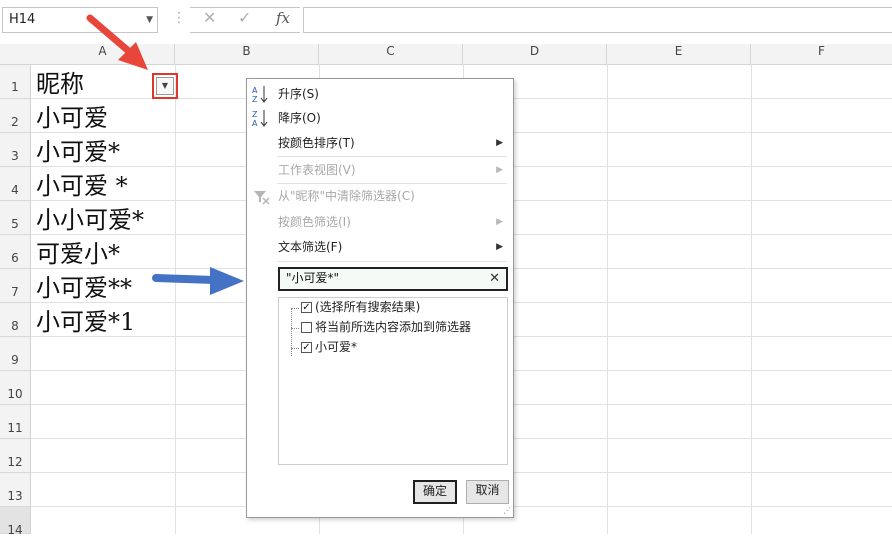 This screenshot has width=892, height=553. What do you see at coordinates (393, 279) in the screenshot?
I see `filter-search-input: "小可爱*" ✕` at bounding box center [393, 279].